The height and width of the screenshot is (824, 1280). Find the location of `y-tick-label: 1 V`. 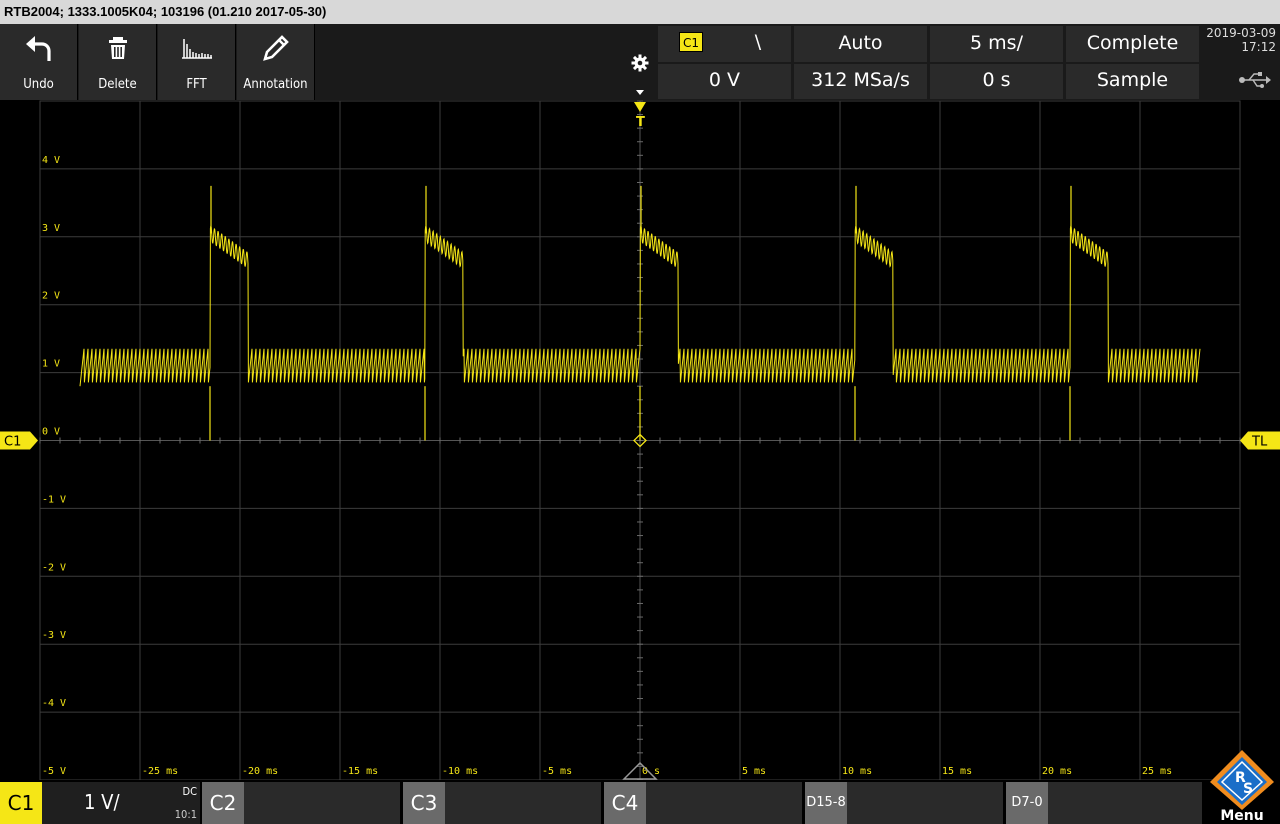

y-tick-label: 1 V is located at coordinates (51, 364).